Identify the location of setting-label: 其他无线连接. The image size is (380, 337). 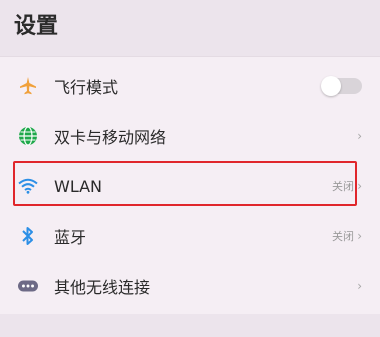
(102, 287).